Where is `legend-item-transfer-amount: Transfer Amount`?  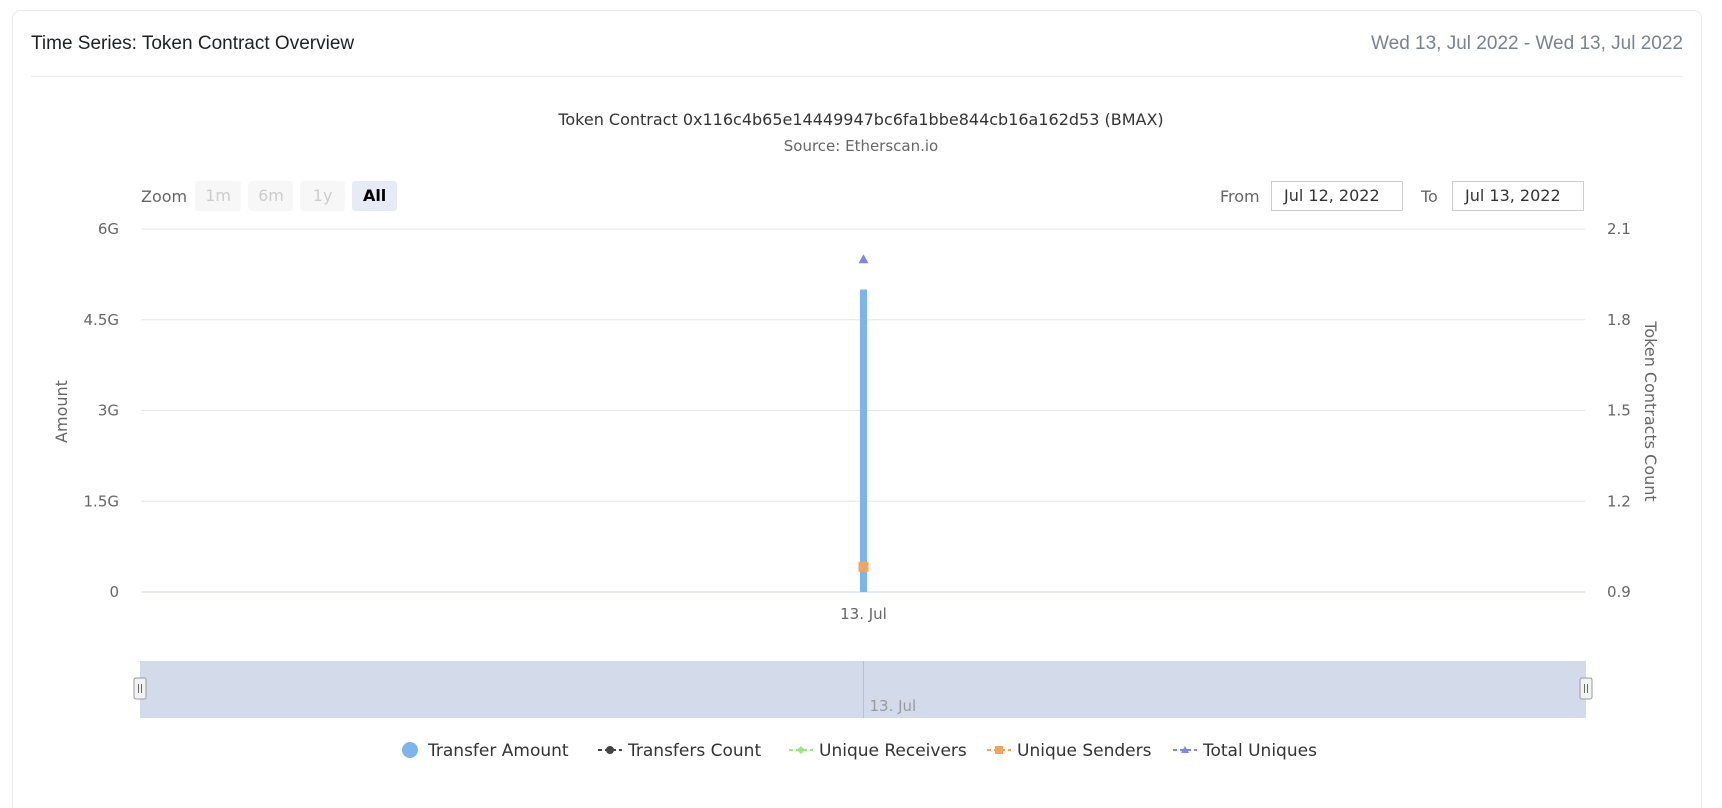
legend-item-transfer-amount: Transfer Amount is located at coordinates (498, 751).